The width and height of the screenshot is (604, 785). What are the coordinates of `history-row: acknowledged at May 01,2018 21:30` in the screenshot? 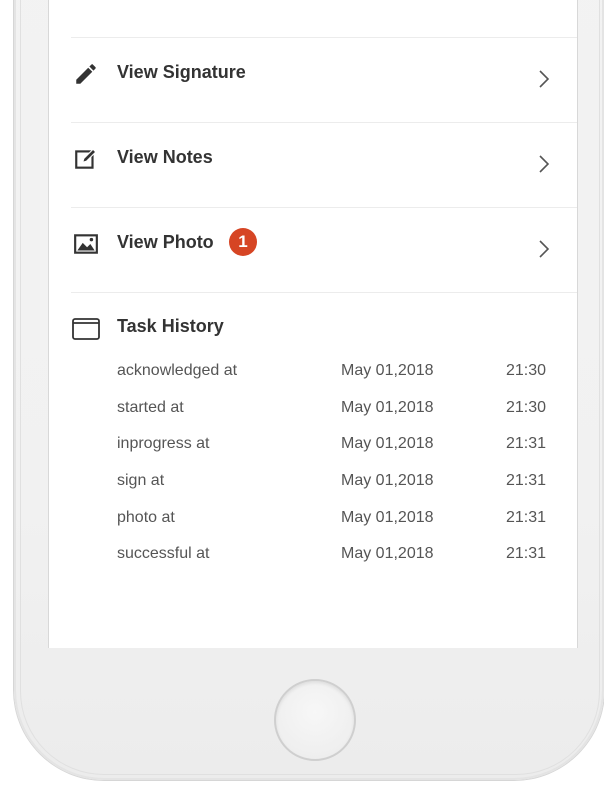 It's located at (313, 377).